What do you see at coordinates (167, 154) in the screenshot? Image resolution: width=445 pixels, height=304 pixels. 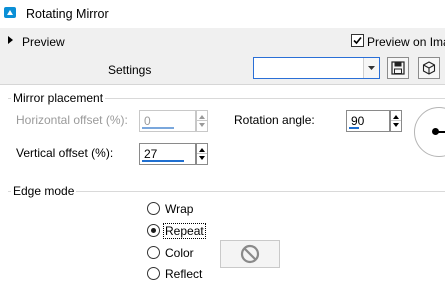 I see `vertical-offset-input: 27` at bounding box center [167, 154].